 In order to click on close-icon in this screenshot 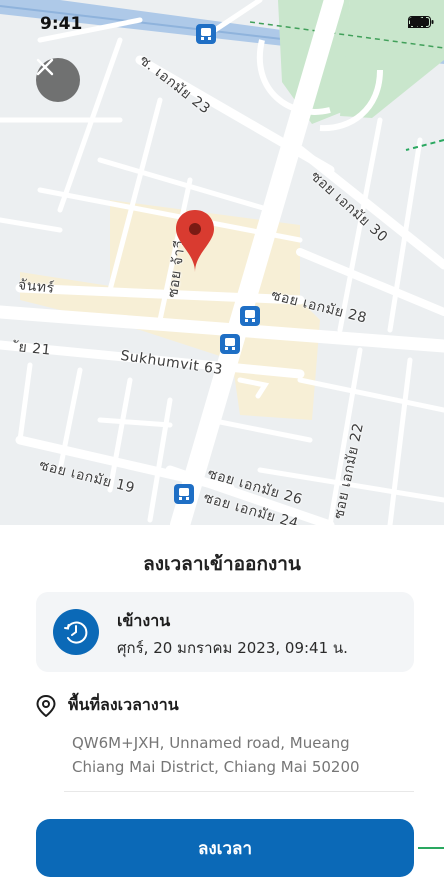, I will do `click(45, 67)`.